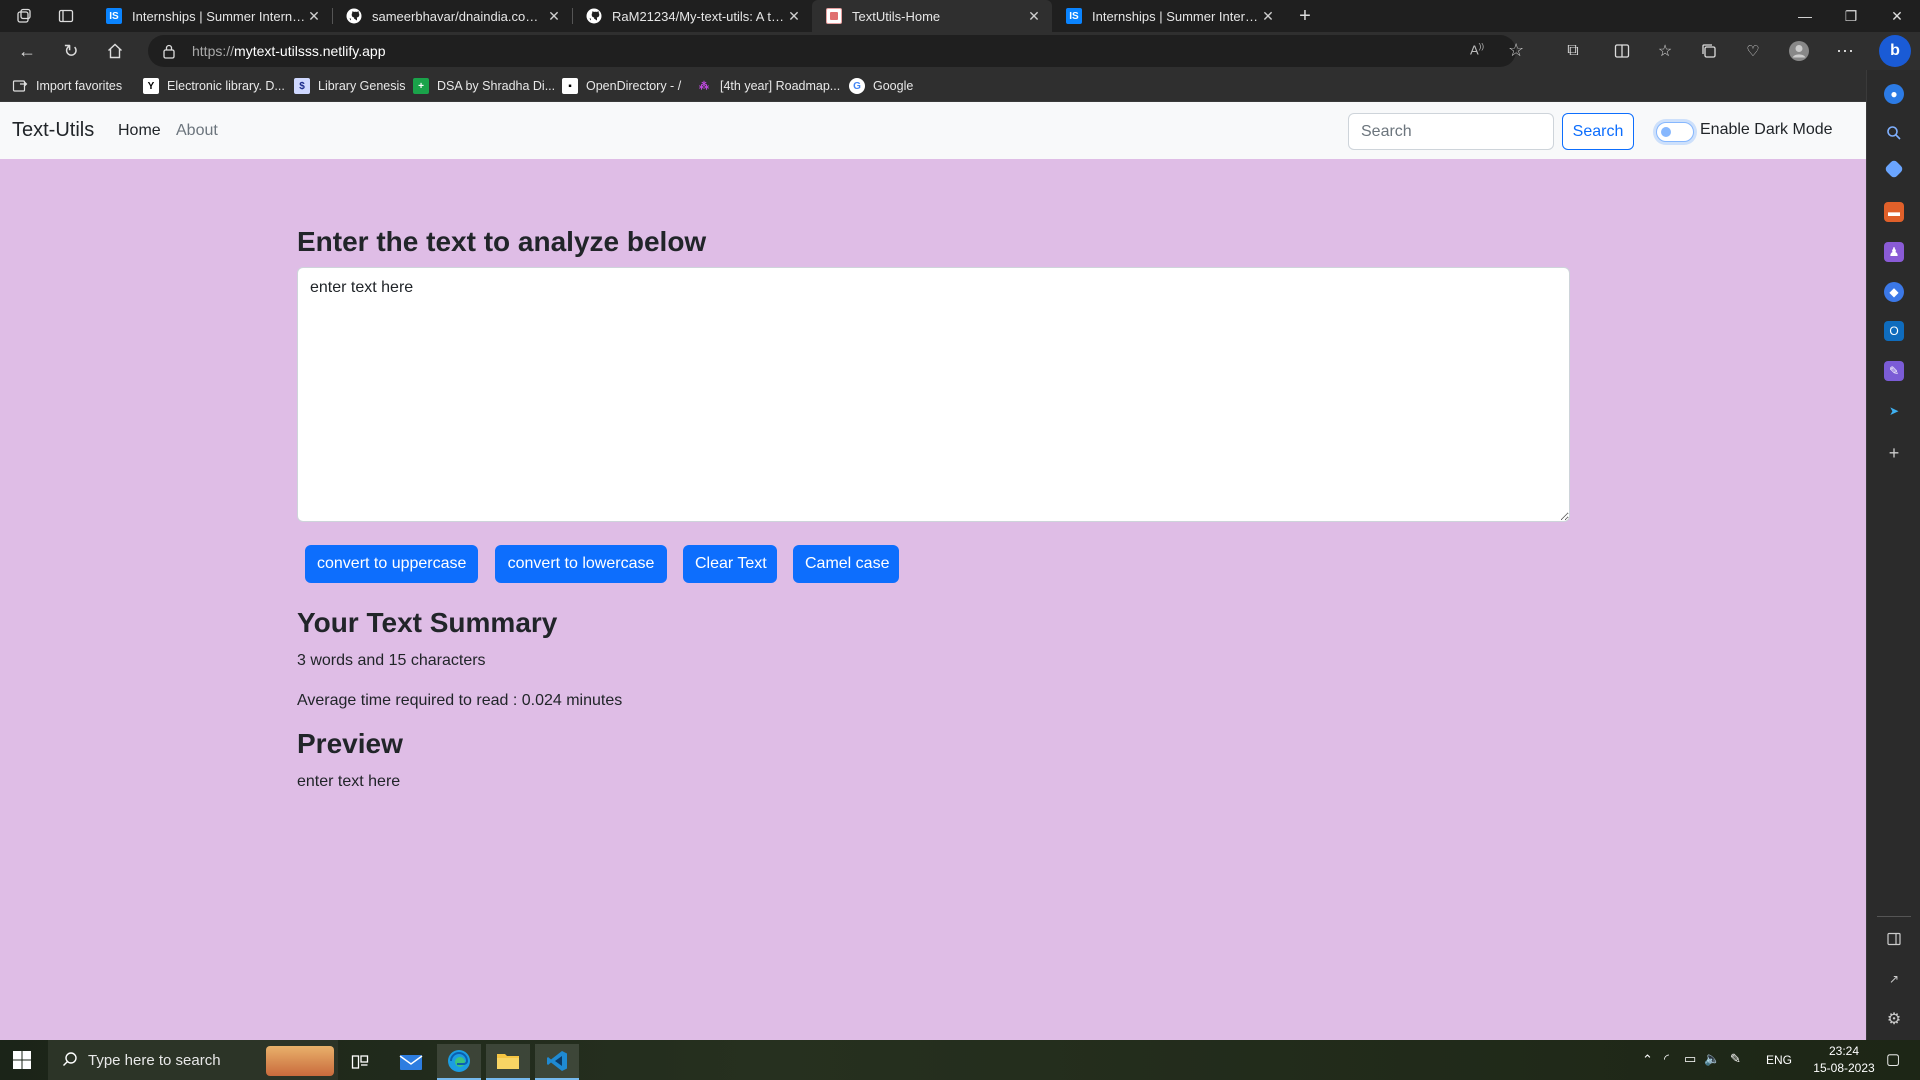 The image size is (1920, 1080). Describe the element at coordinates (1894, 252) in the screenshot. I see `games-icon: ♟` at that location.